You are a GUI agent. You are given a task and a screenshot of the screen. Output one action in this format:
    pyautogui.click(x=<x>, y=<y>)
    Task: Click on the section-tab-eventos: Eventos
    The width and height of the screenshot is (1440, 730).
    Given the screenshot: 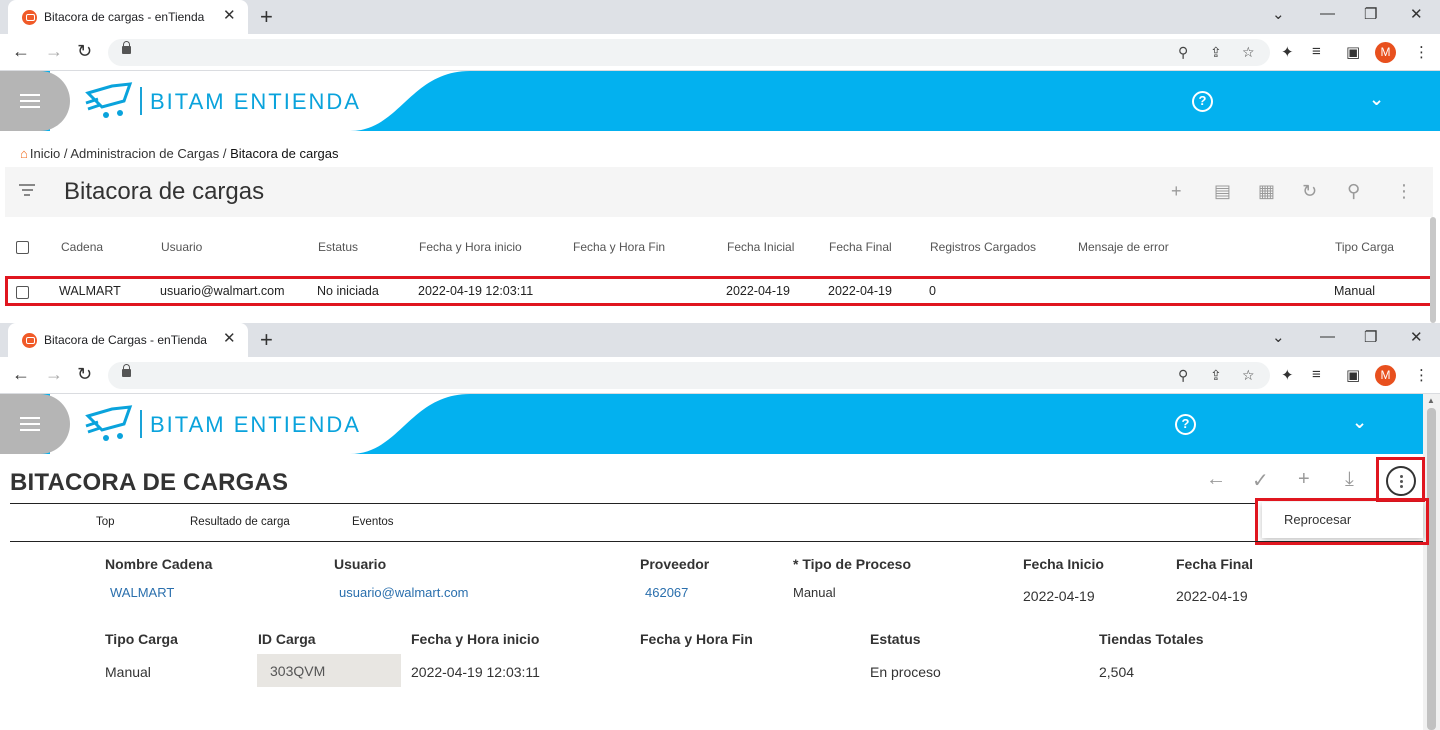 What is the action you would take?
    pyautogui.click(x=373, y=522)
    